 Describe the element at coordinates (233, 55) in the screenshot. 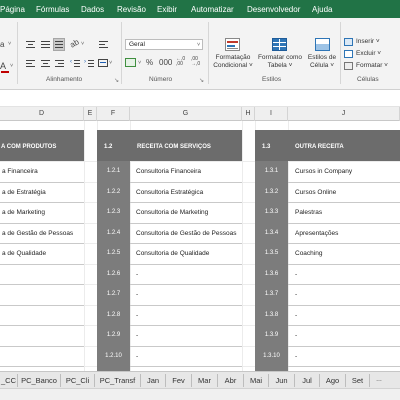

I see `conditional-formatting-button: Formatação Condicional ˅` at that location.